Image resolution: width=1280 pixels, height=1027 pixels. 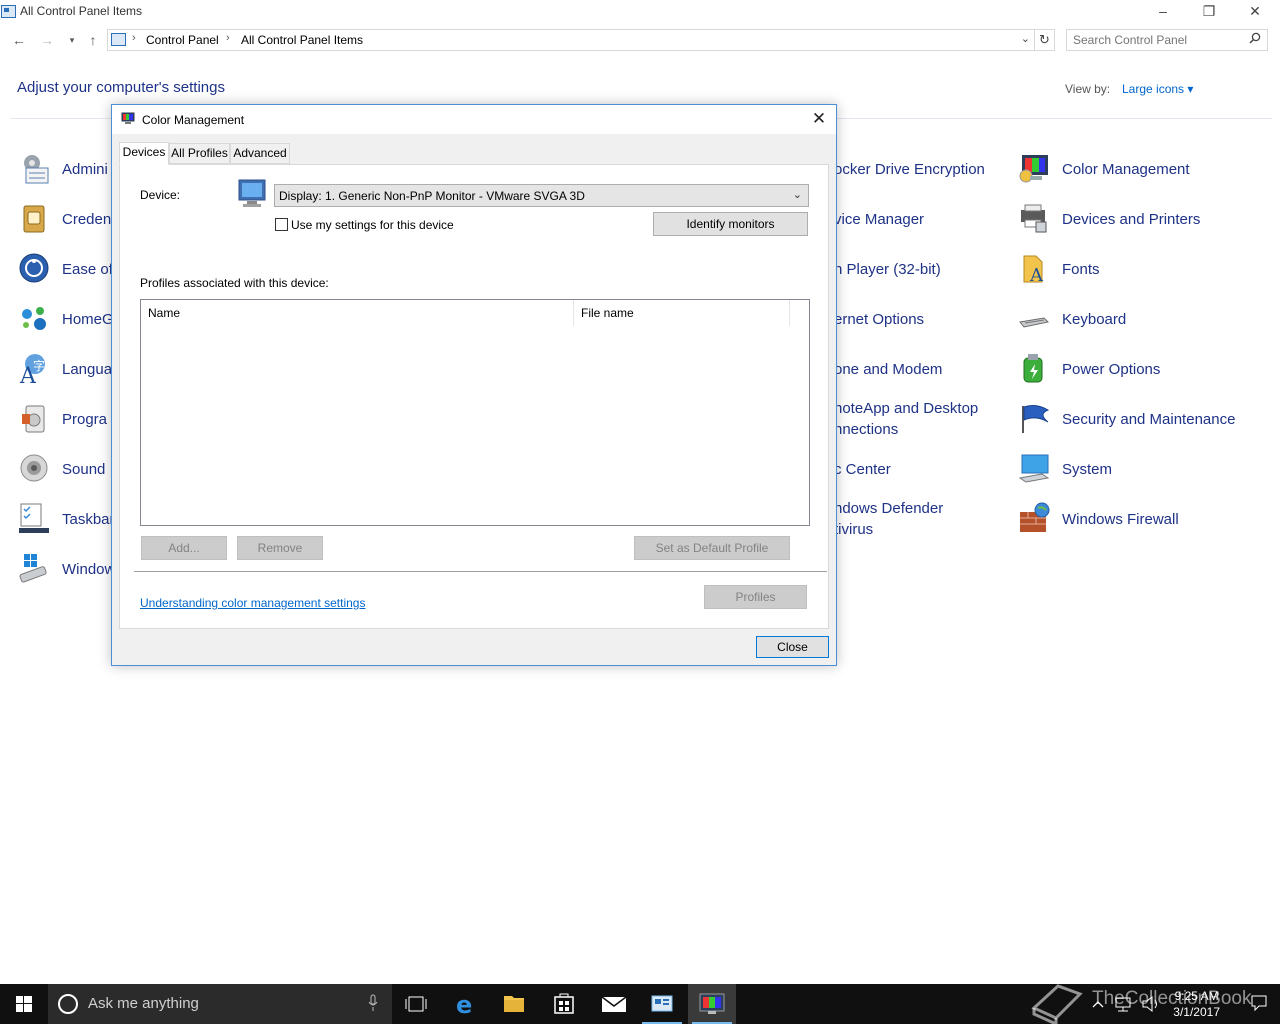 I want to click on search-box, so click(x=1167, y=40).